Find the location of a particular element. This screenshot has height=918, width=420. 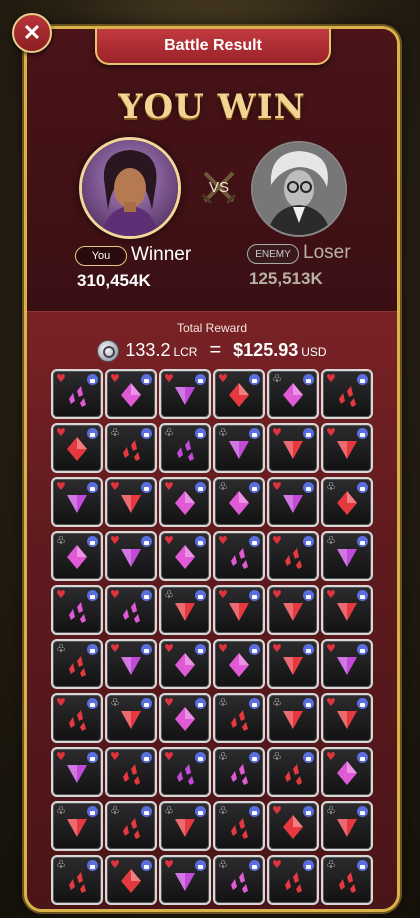

reward-usd-unit: USD is located at coordinates (314, 352).